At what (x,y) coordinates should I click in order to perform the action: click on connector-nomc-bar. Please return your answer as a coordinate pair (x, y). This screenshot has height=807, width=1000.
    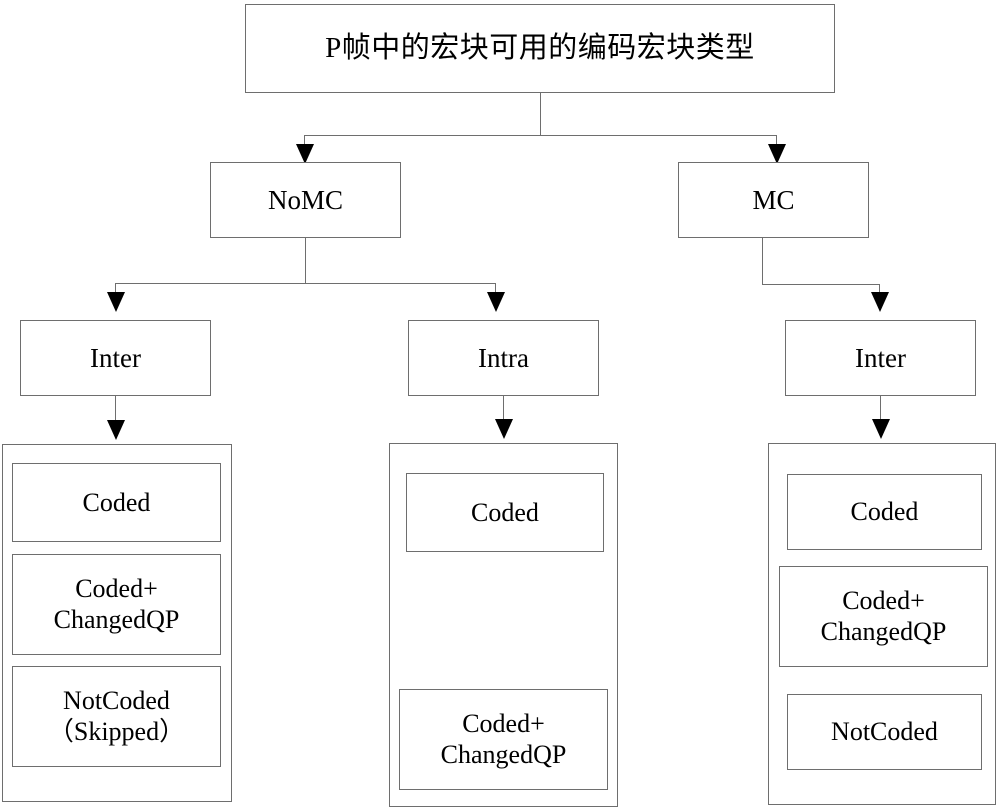
    Looking at the image, I should click on (305, 283).